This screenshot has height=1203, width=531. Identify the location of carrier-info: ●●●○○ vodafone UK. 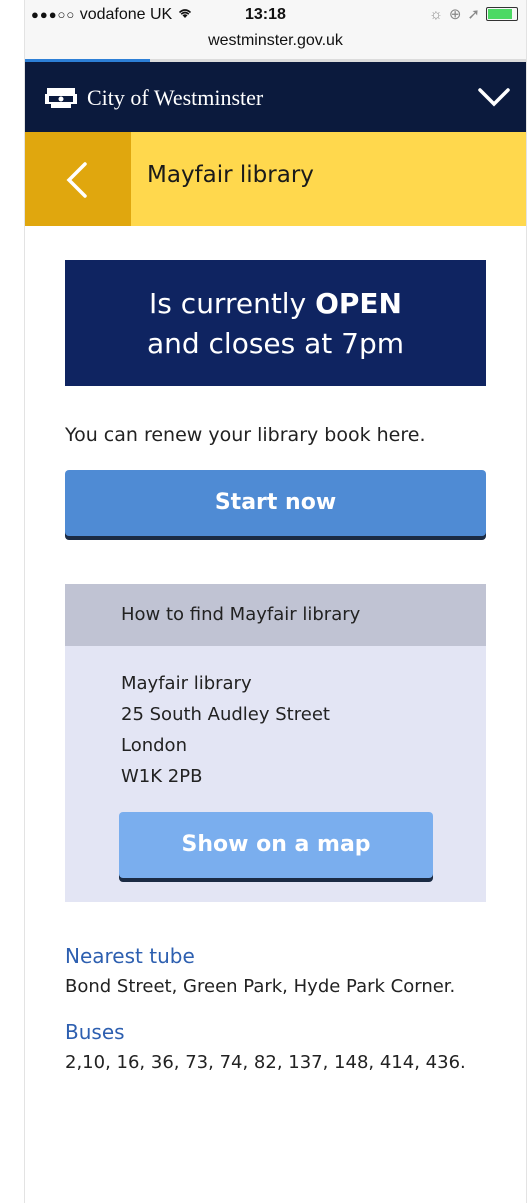
(112, 15).